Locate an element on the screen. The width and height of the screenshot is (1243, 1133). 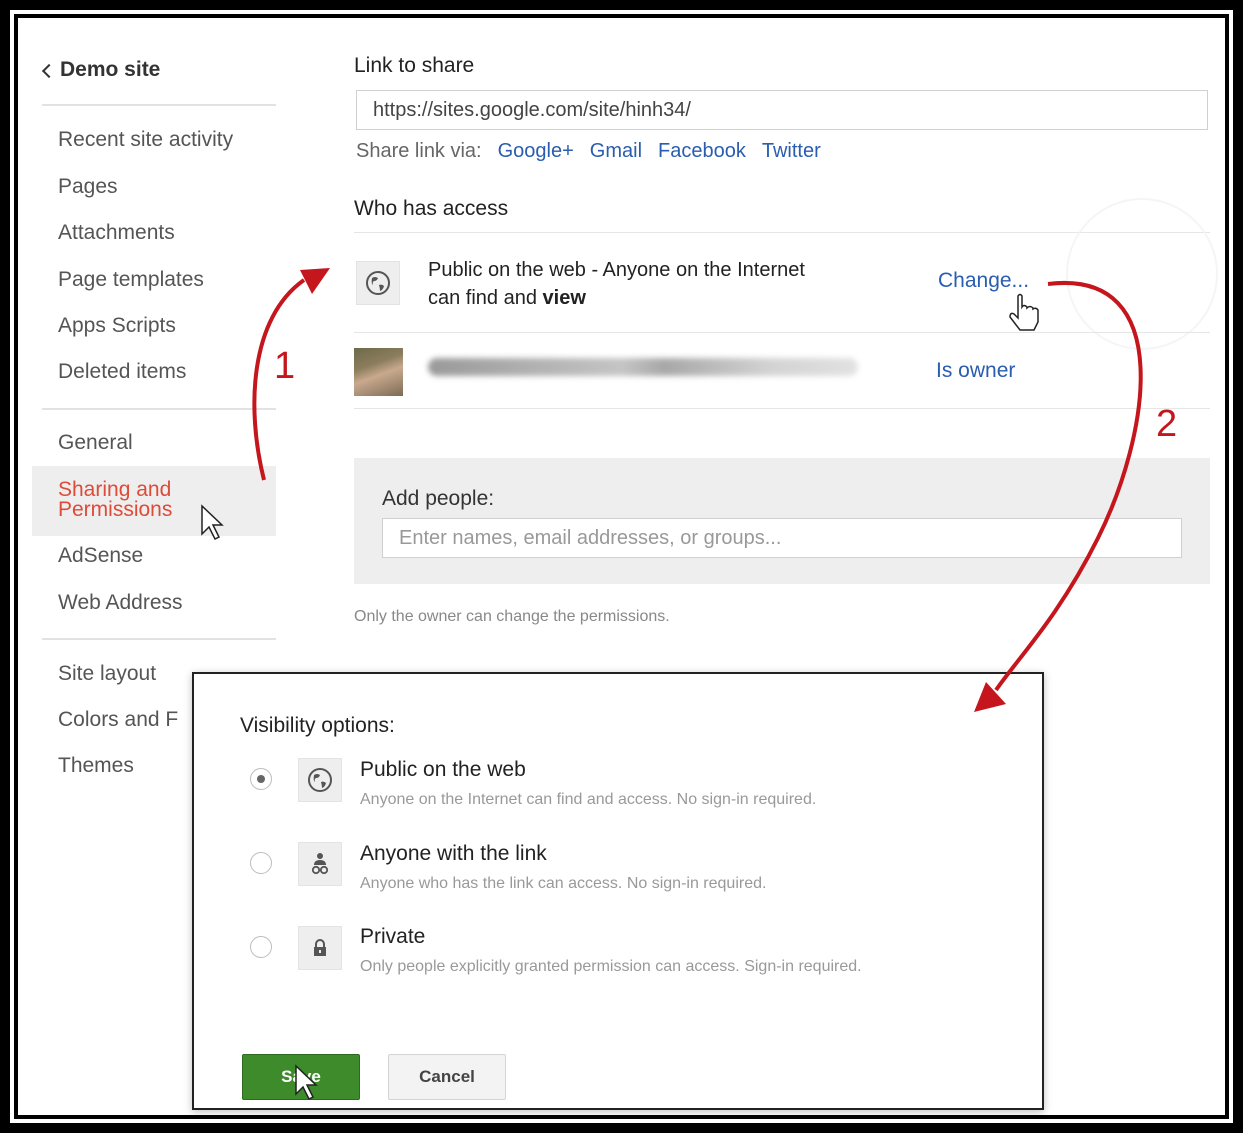
public-access-line2: can find and view is located at coordinates (616, 298).